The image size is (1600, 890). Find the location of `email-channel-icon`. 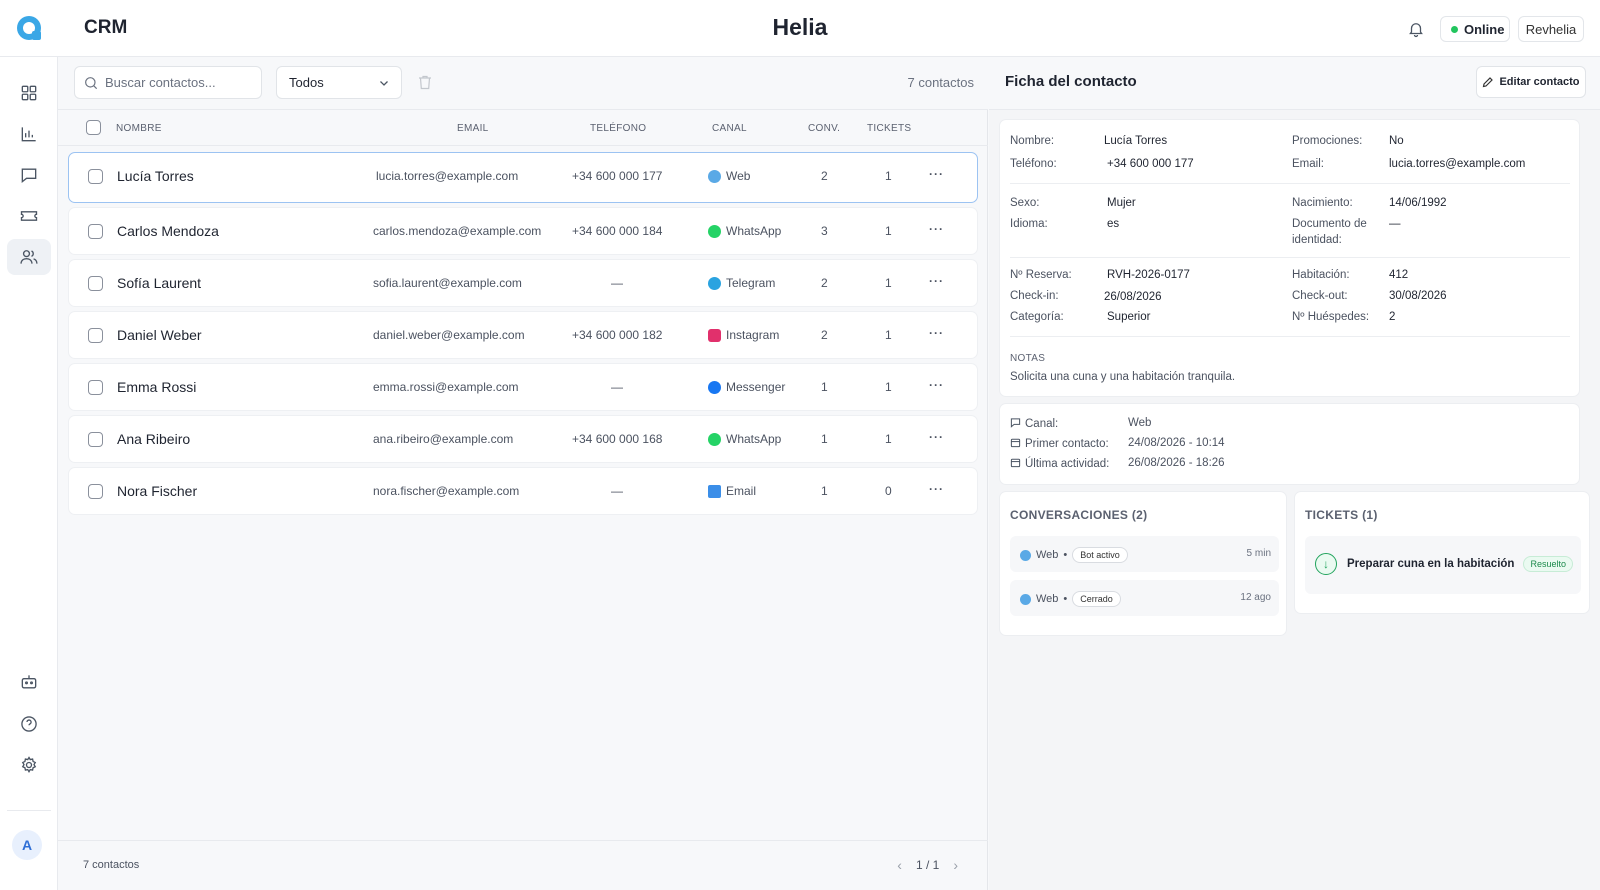

email-channel-icon is located at coordinates (714, 491).